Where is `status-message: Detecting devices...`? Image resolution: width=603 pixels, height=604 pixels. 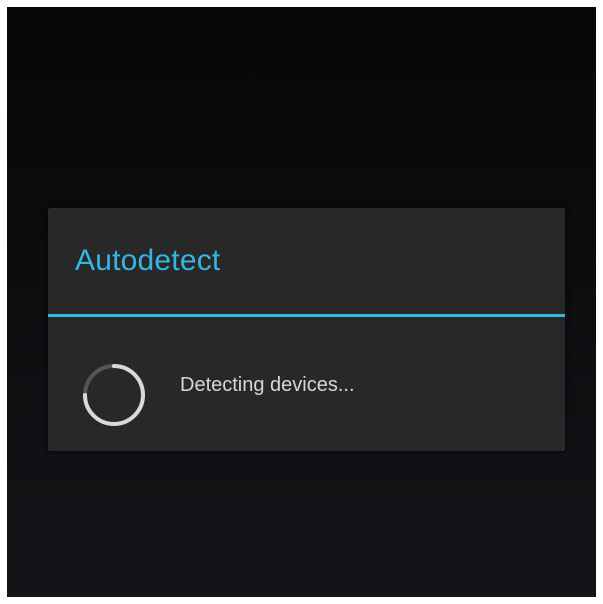
status-message: Detecting devices... is located at coordinates (267, 385).